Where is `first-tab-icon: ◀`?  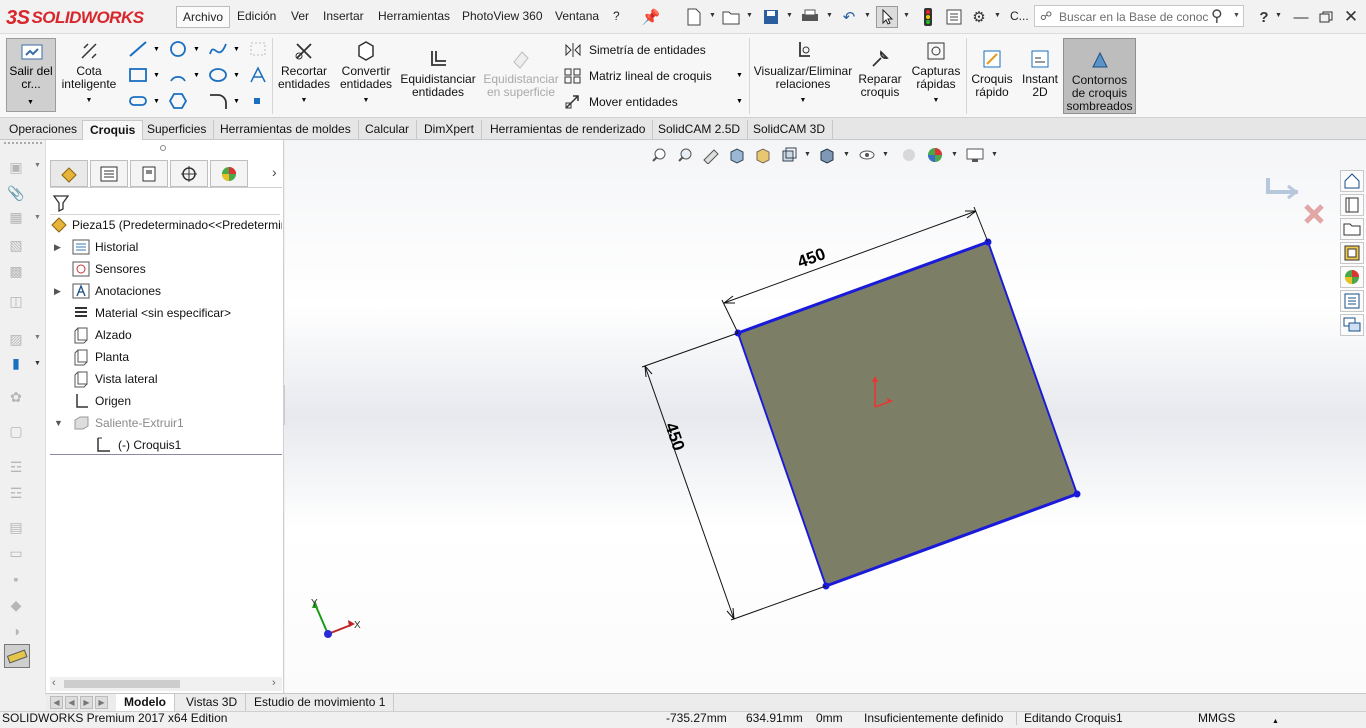 first-tab-icon: ◀ is located at coordinates (56, 702).